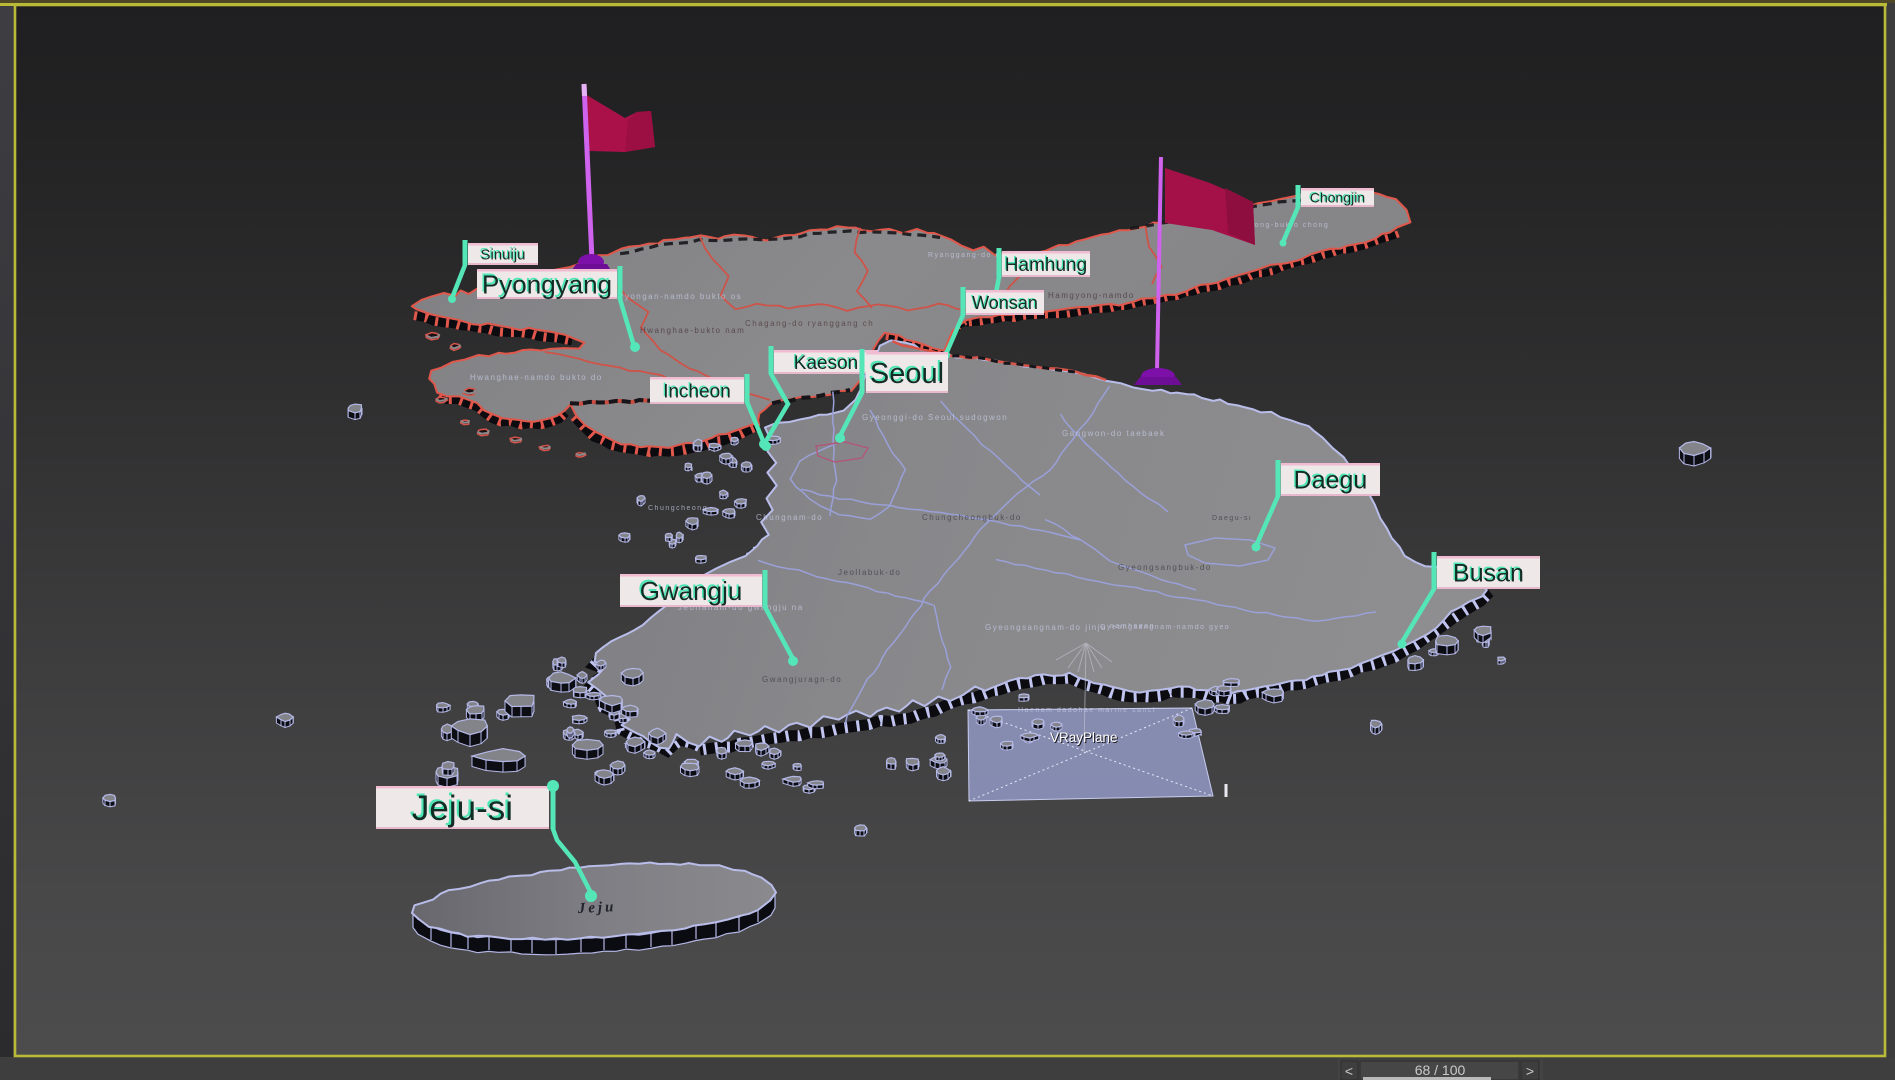  I want to click on svg-text: Haenam dadohae marine sanct, so click(1087, 710).